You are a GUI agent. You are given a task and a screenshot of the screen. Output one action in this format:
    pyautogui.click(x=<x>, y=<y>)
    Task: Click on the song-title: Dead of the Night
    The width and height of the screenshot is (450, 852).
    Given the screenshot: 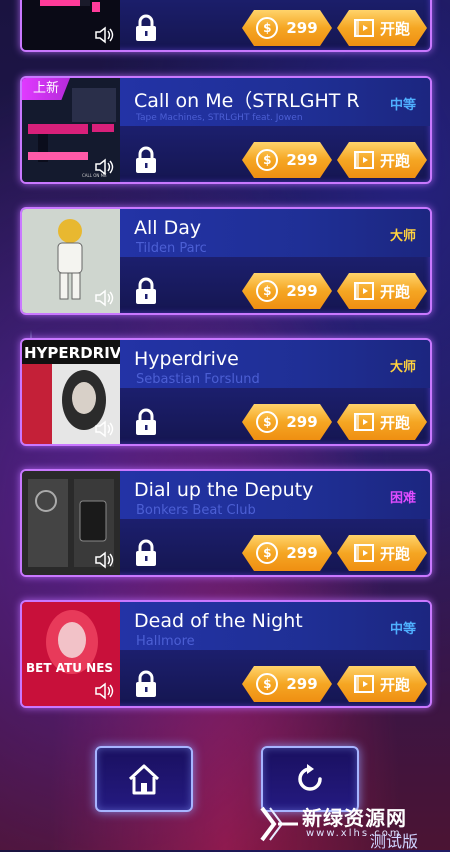 What is the action you would take?
    pyautogui.click(x=218, y=621)
    